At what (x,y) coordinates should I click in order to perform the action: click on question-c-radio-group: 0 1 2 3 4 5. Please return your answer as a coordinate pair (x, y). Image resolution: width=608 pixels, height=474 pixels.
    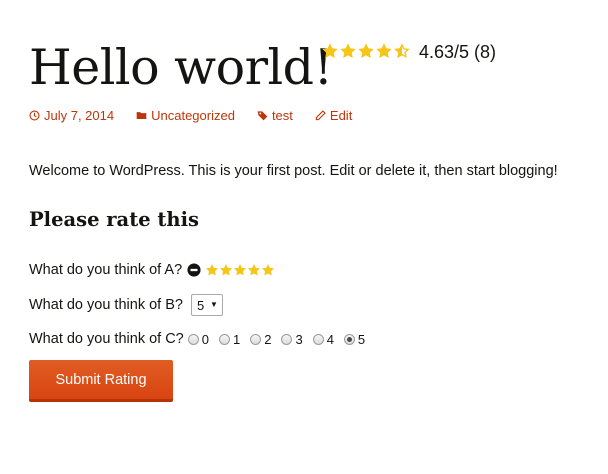
    Looking at the image, I should click on (281, 339).